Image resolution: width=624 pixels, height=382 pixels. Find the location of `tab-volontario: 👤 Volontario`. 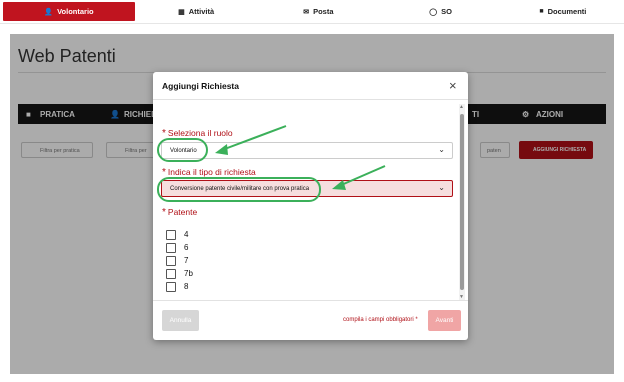

tab-volontario: 👤 Volontario is located at coordinates (69, 11).